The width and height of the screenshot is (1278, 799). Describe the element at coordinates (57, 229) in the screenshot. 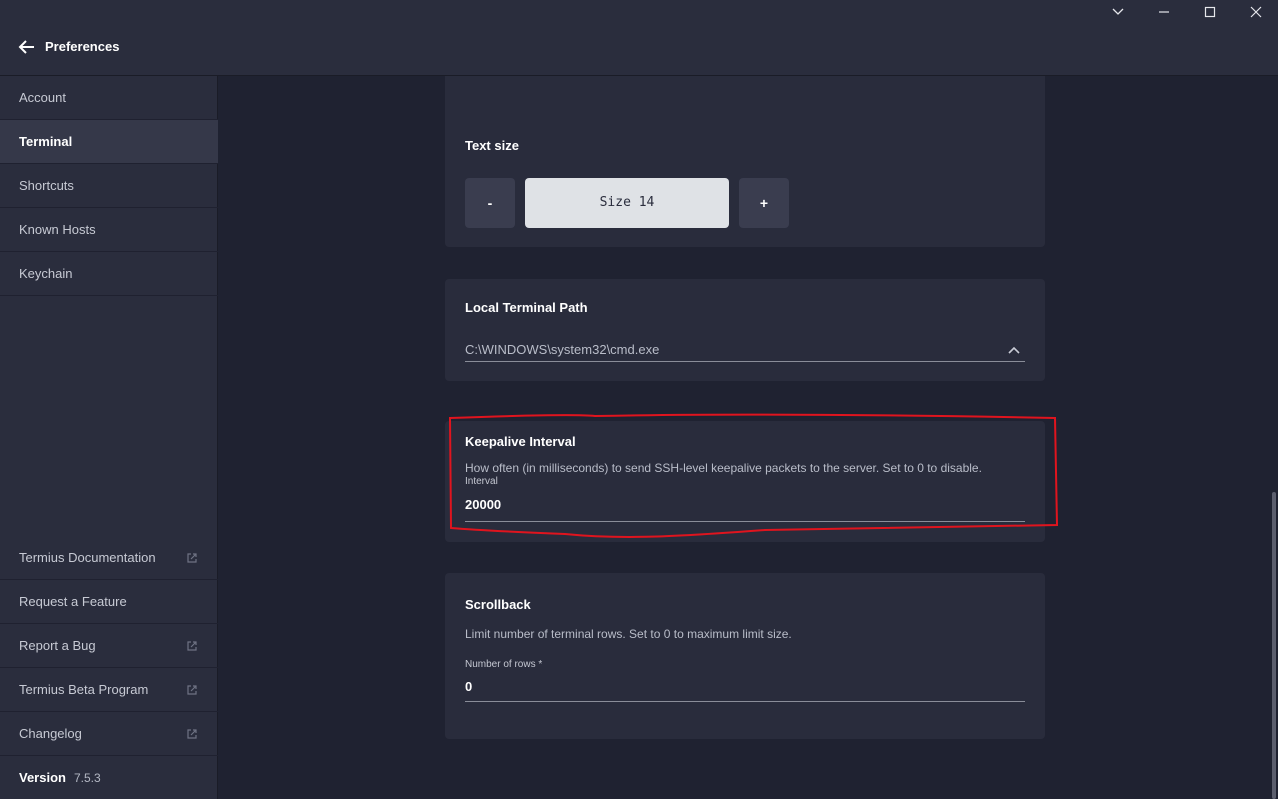

I see `sidebar-item-label: Known Hosts` at that location.